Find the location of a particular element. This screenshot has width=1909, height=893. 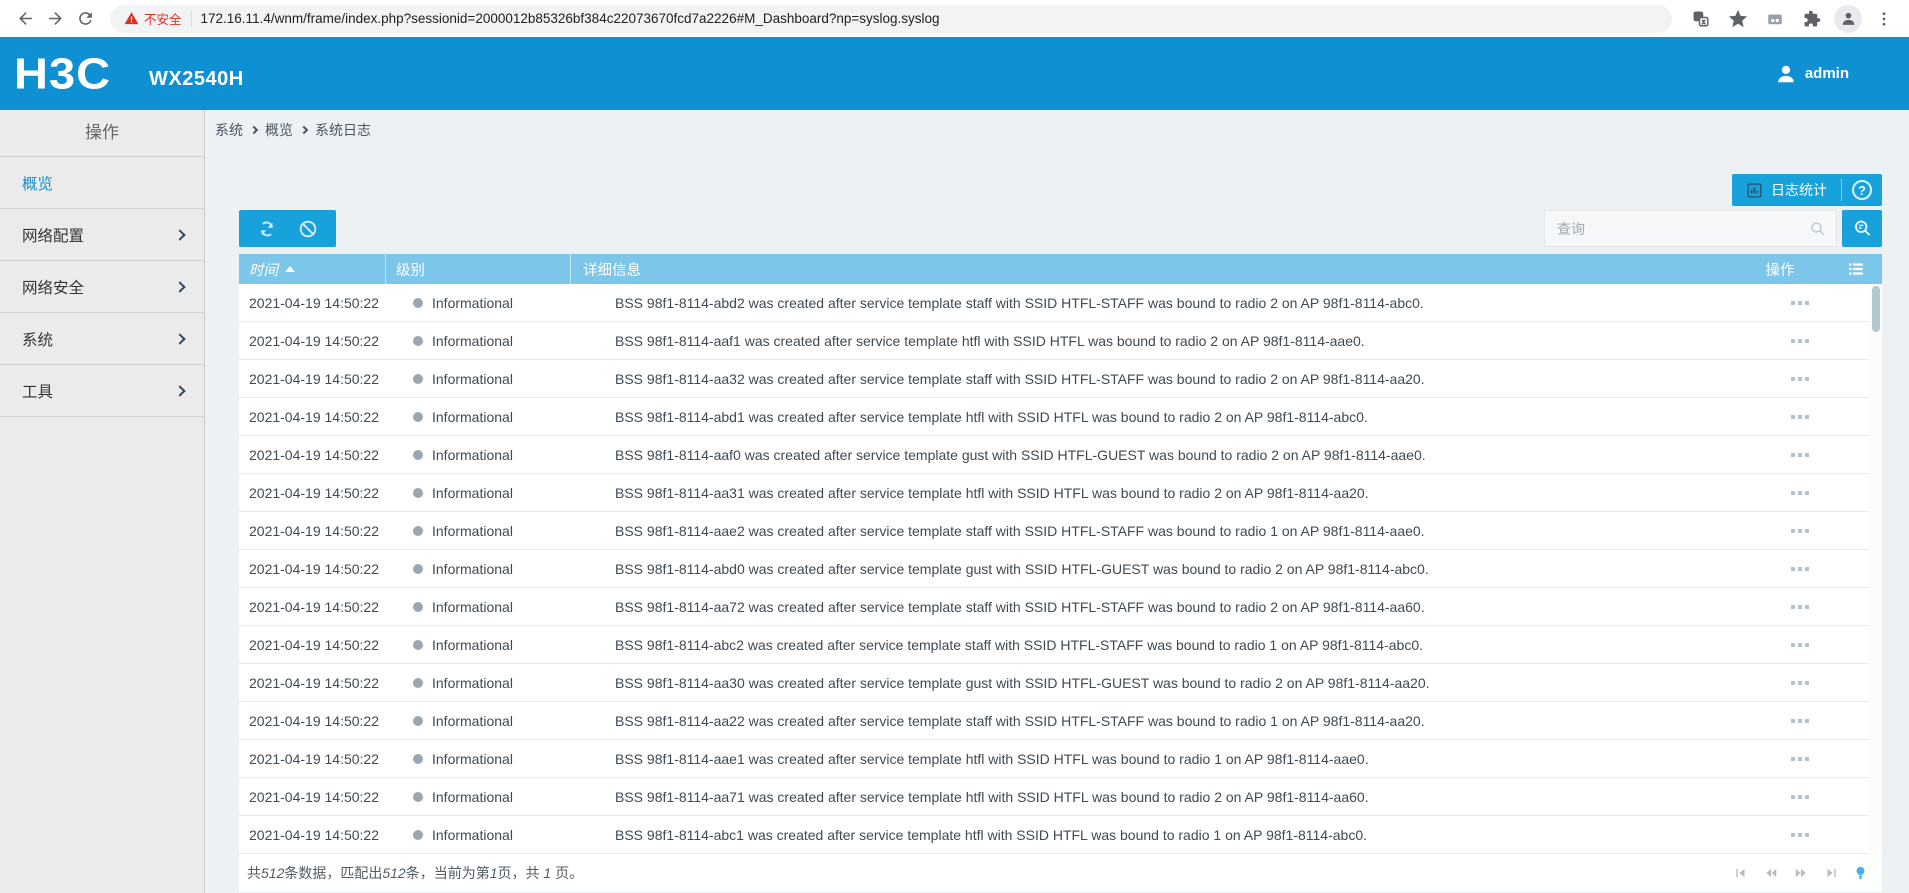

breadcrumb-item: 系统 is located at coordinates (229, 130).